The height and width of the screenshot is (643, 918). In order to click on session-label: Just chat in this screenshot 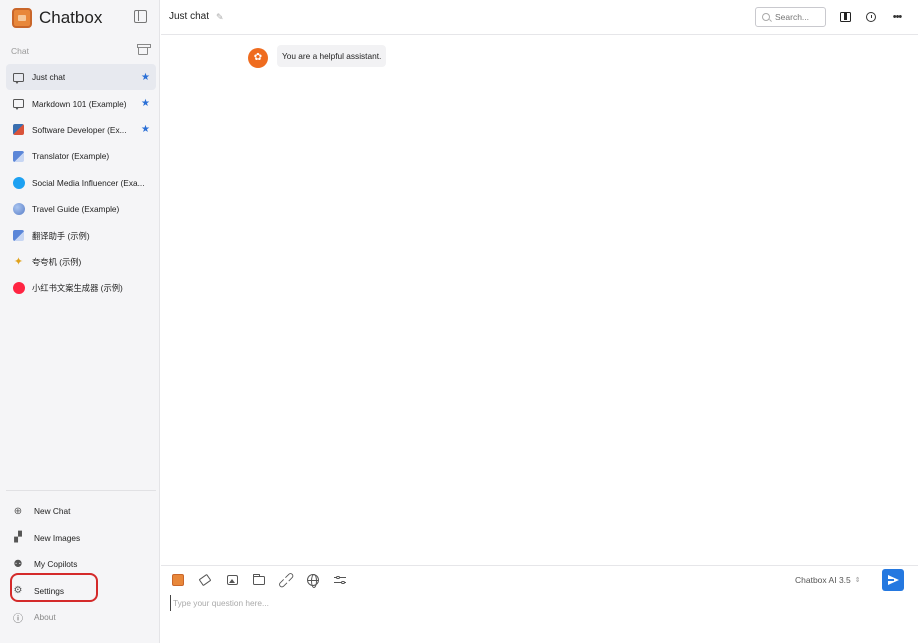, I will do `click(49, 77)`.